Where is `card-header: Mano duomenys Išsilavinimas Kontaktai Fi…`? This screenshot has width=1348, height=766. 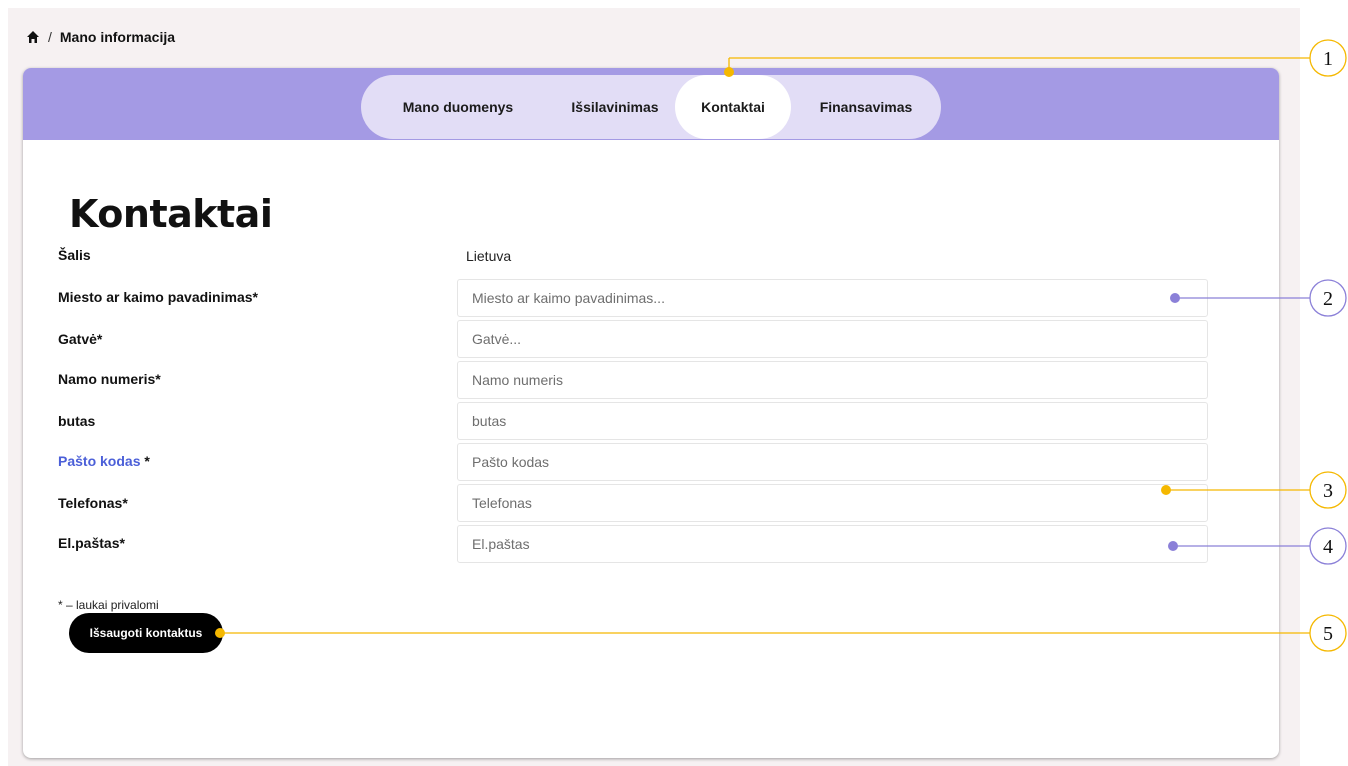 card-header: Mano duomenys Išsilavinimas Kontaktai Fi… is located at coordinates (651, 104).